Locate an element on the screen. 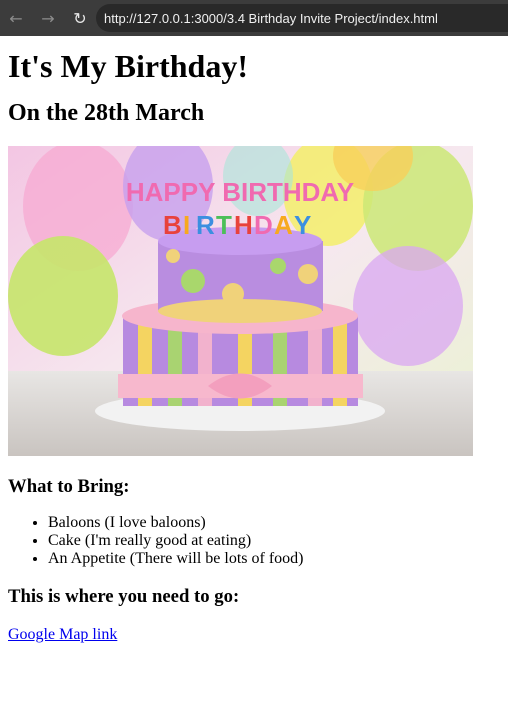 The width and height of the screenshot is (508, 706). list-item: Baloons (I love baloons) is located at coordinates (274, 523).